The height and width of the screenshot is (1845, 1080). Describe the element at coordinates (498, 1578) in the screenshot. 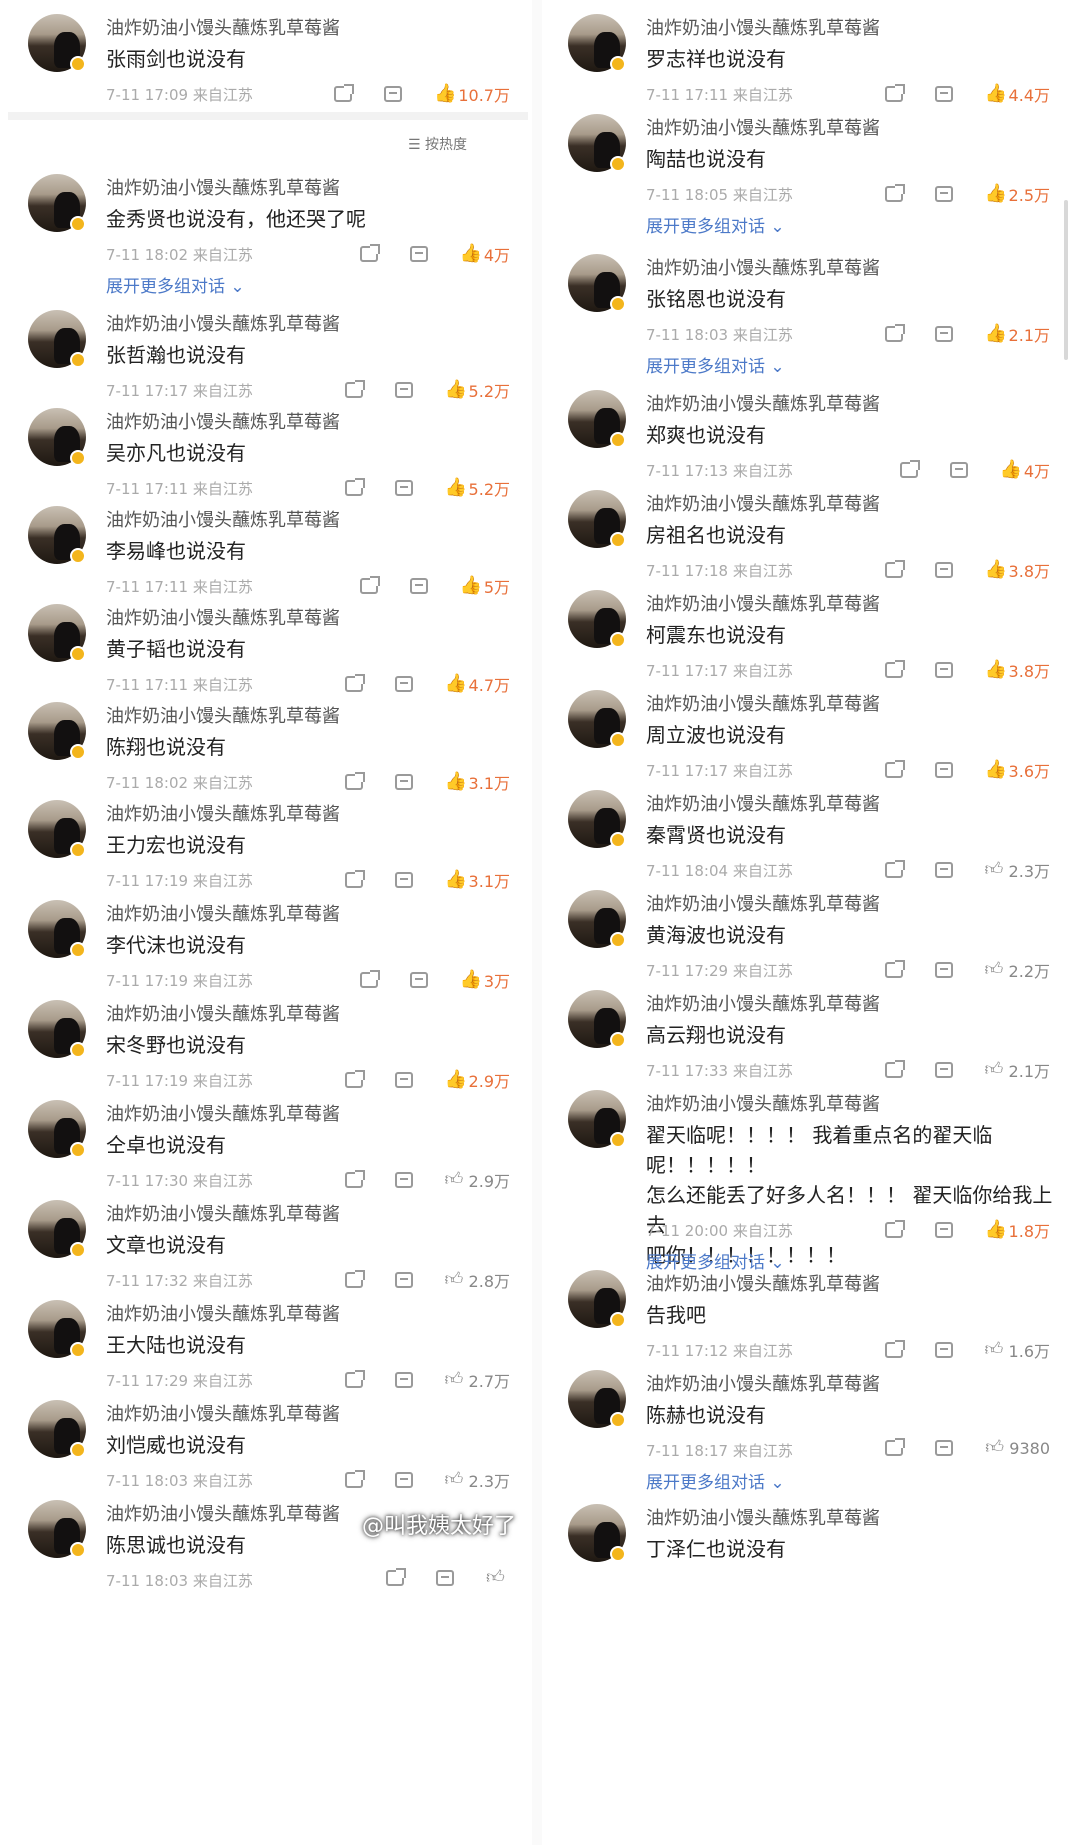

I see `like-button: 👍︎` at that location.